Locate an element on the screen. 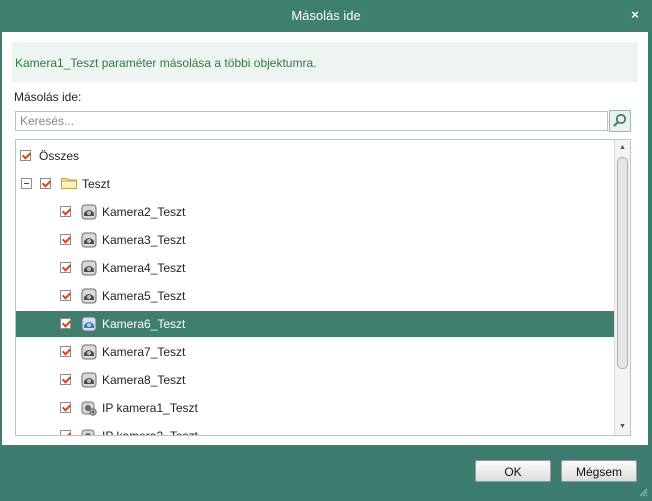 Image resolution: width=652 pixels, height=501 pixels. search-input is located at coordinates (311, 121).